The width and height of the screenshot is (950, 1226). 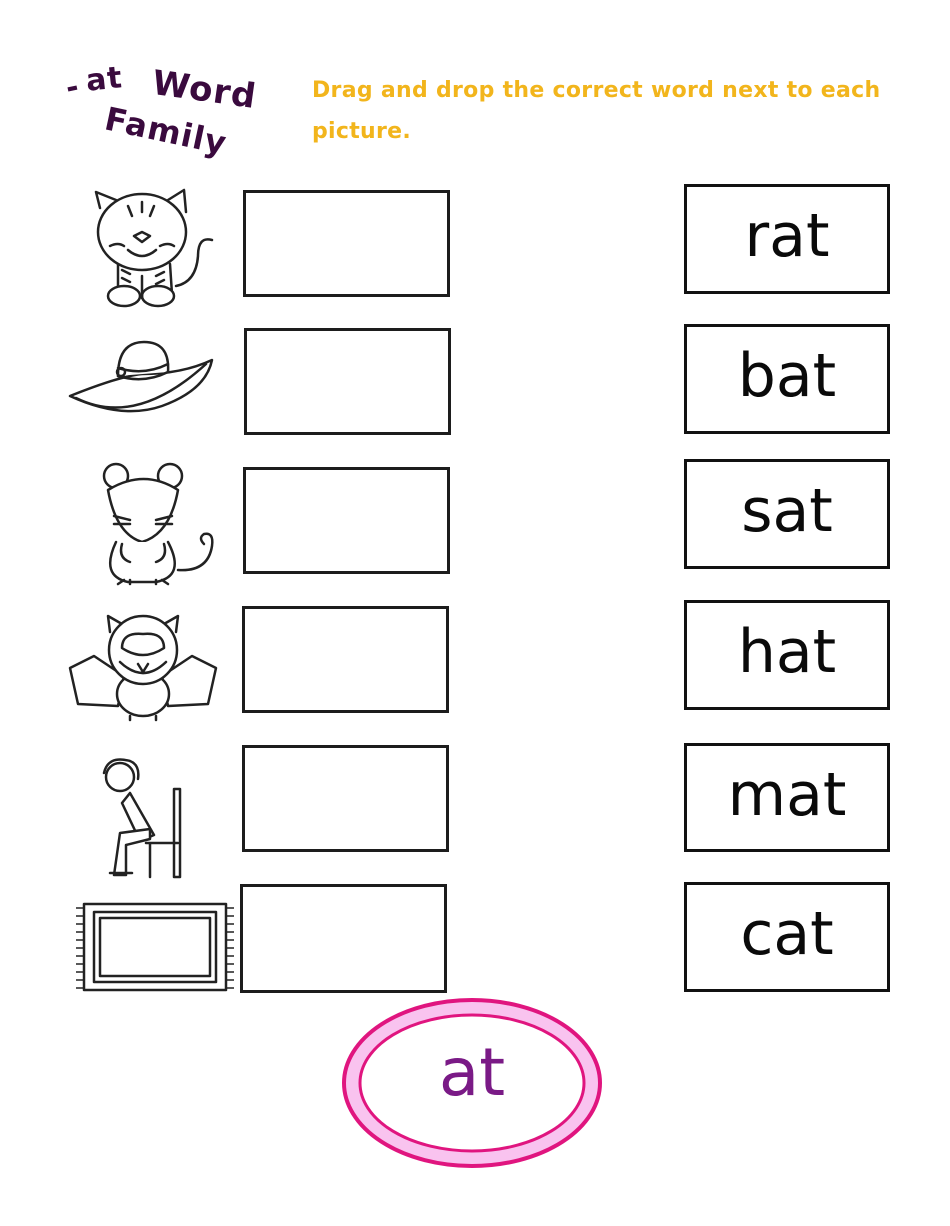 I want to click on drop-zone-rat, so click(x=346, y=520).